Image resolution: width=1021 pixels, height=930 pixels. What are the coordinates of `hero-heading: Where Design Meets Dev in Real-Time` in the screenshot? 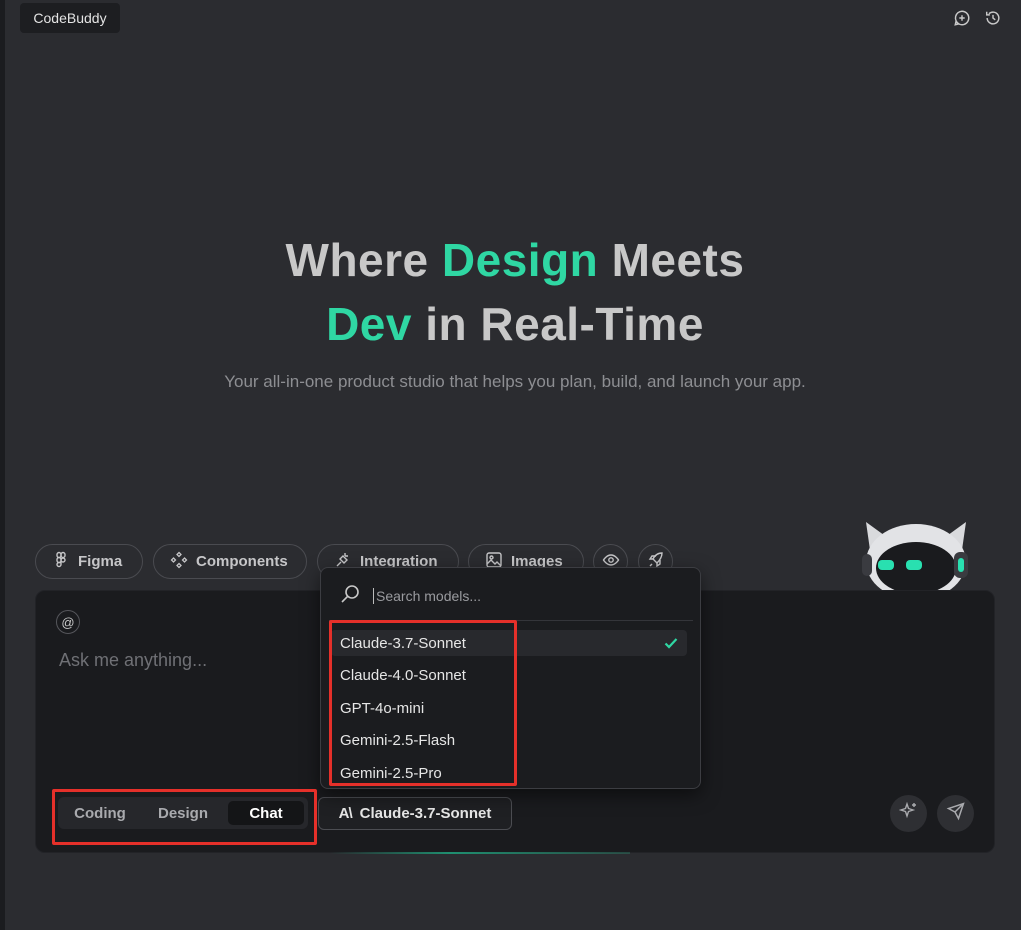 It's located at (510, 292).